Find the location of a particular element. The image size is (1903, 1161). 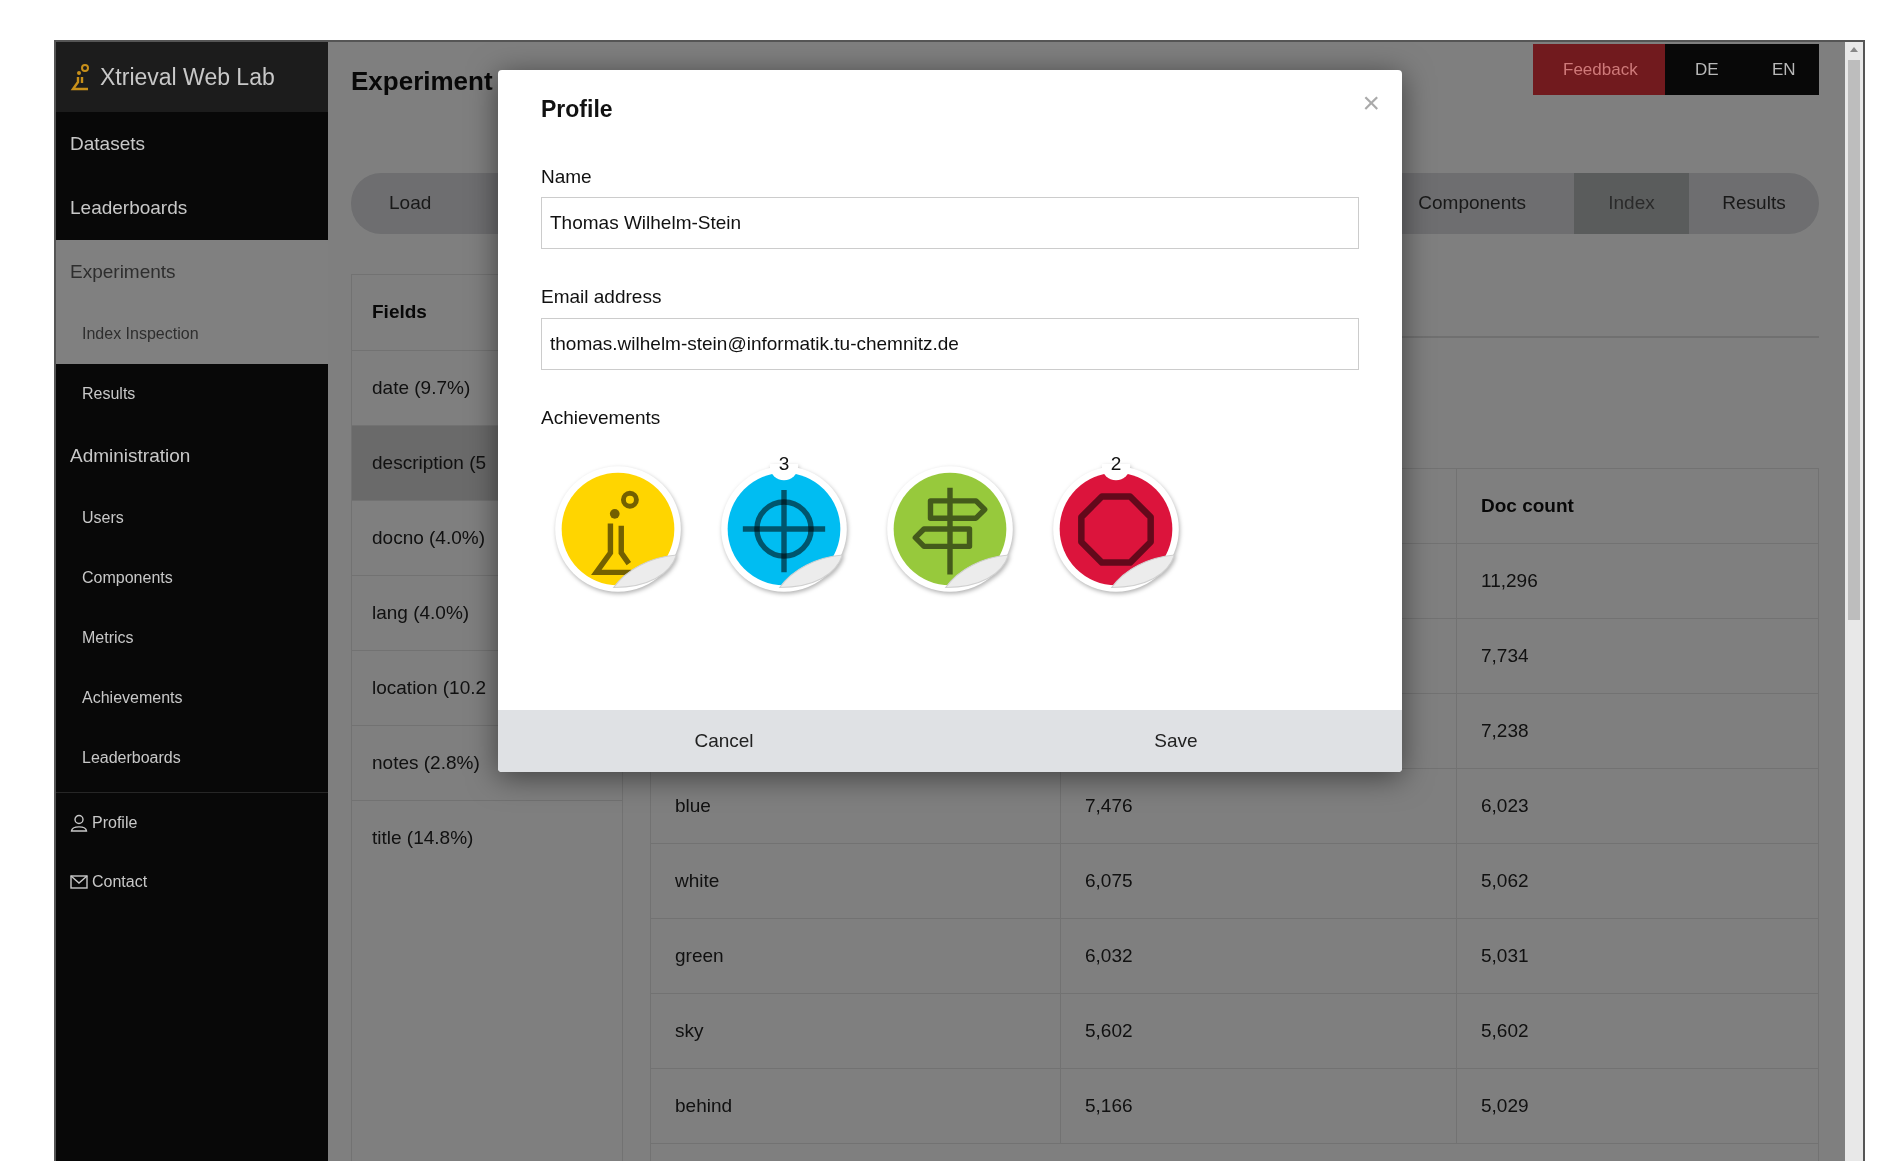

sidebar-link: Profile is located at coordinates (192, 822).